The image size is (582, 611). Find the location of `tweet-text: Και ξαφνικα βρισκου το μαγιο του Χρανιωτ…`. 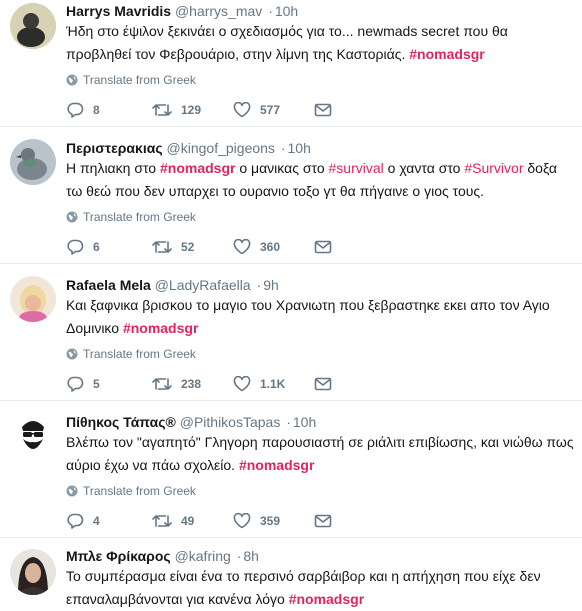

tweet-text: Και ξαφνικα βρισκου το μαγιο του Χρανιωτ… is located at coordinates (320, 317).